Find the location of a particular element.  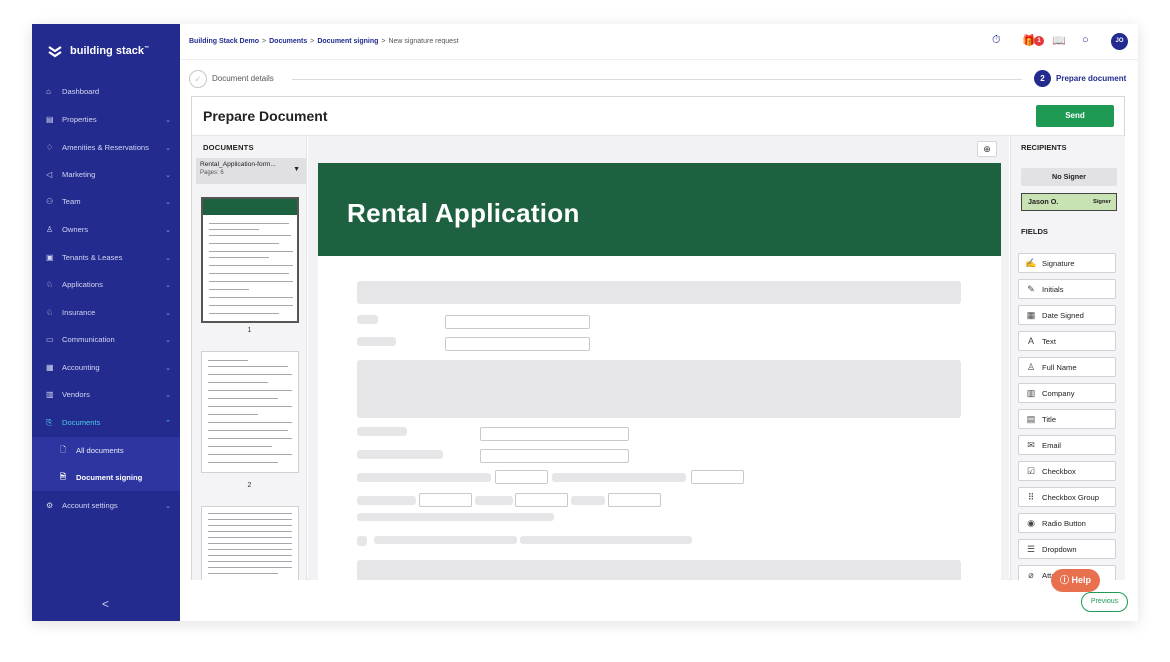

breadcrumb-link: Building Stack Demo is located at coordinates (224, 41).